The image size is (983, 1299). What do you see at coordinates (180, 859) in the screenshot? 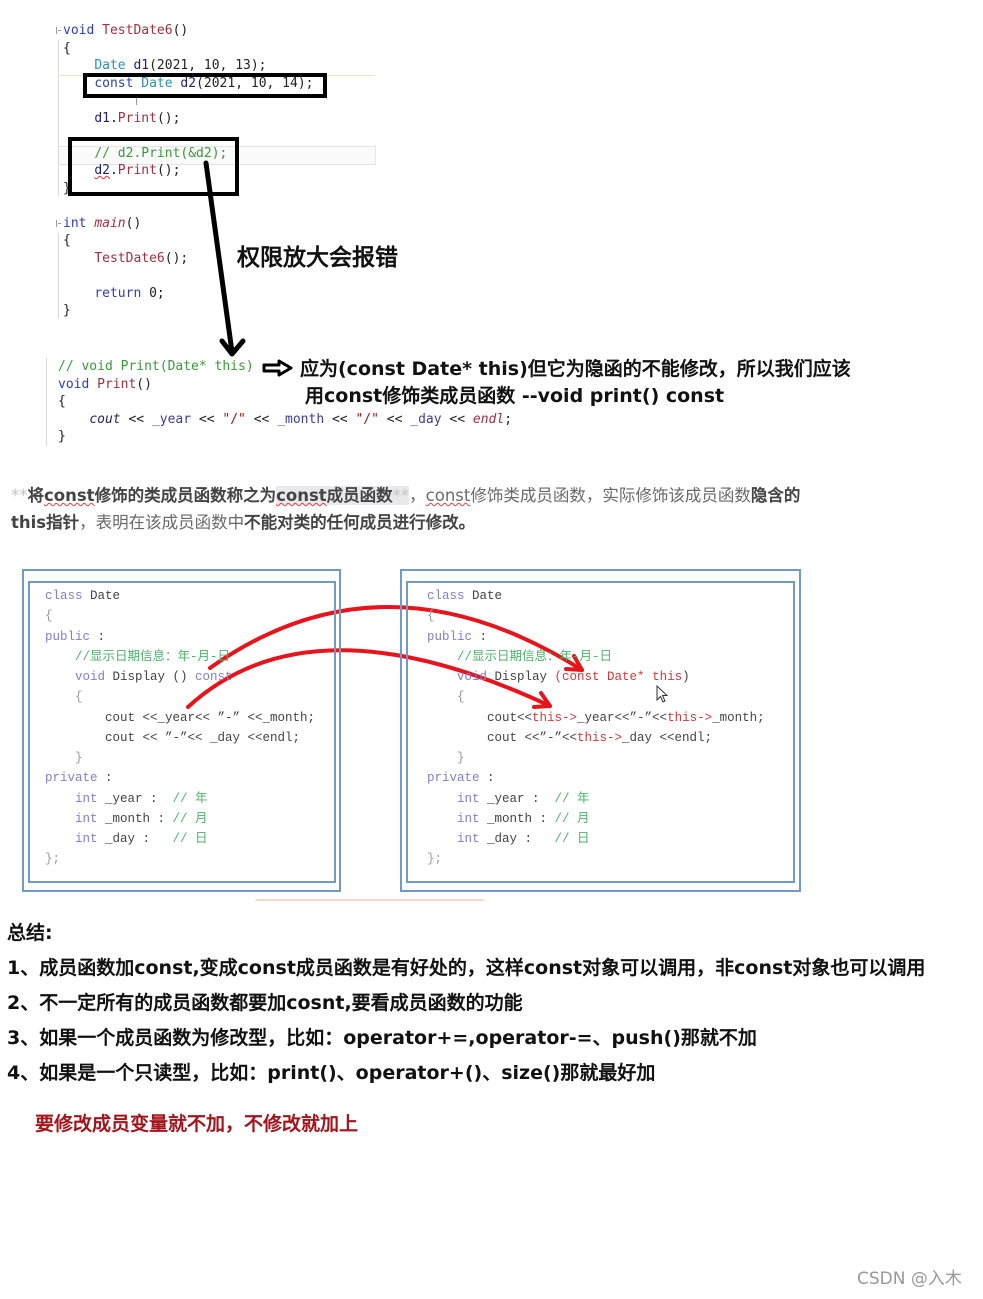
I see `text-line: };` at bounding box center [180, 859].